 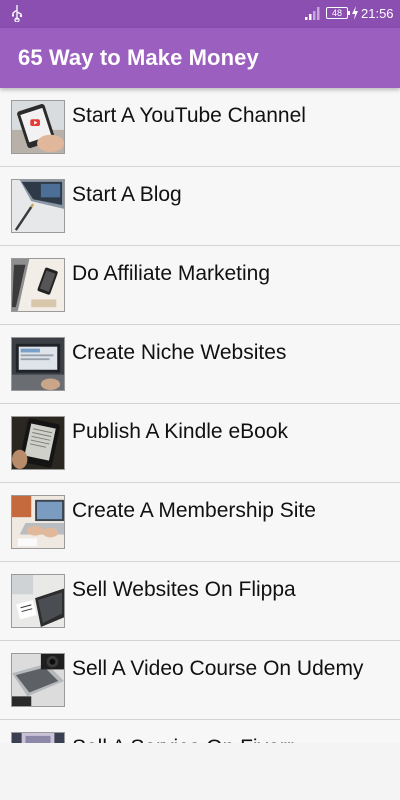 I want to click on list-item-label: Start A Blog, so click(x=127, y=194).